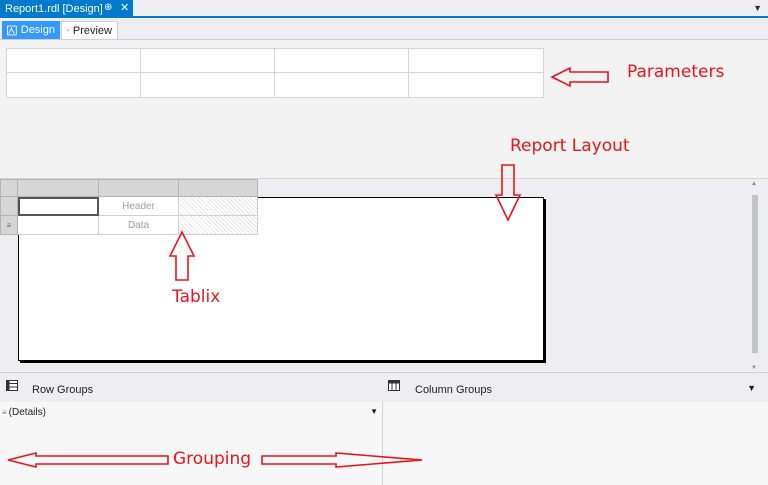  Describe the element at coordinates (384, 9) in the screenshot. I see `document-tab-bar: Report1.rdl [Design] ⊕ ✕ ▼` at that location.